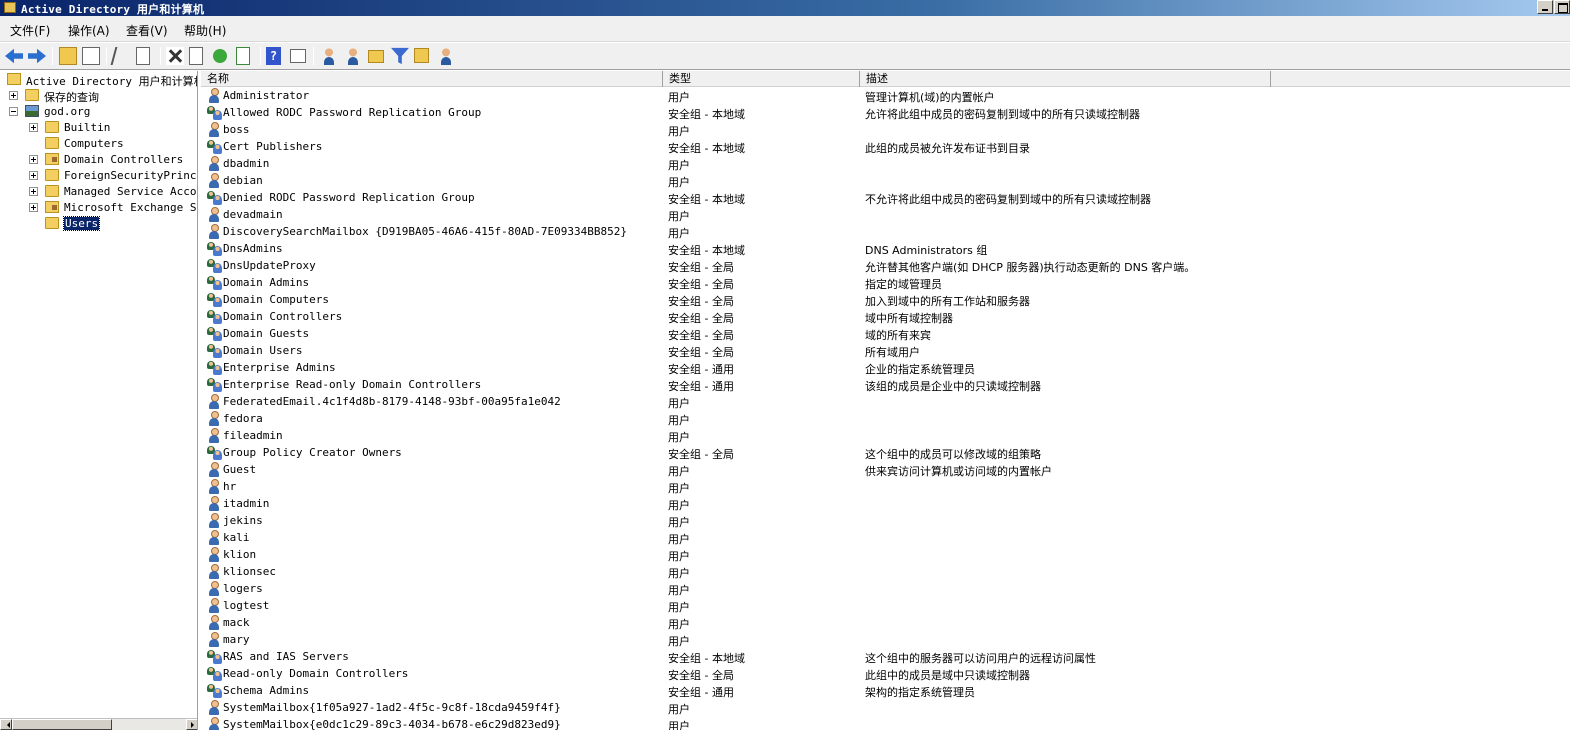  What do you see at coordinates (885, 129) in the screenshot?
I see `table-row: boss 用户` at bounding box center [885, 129].